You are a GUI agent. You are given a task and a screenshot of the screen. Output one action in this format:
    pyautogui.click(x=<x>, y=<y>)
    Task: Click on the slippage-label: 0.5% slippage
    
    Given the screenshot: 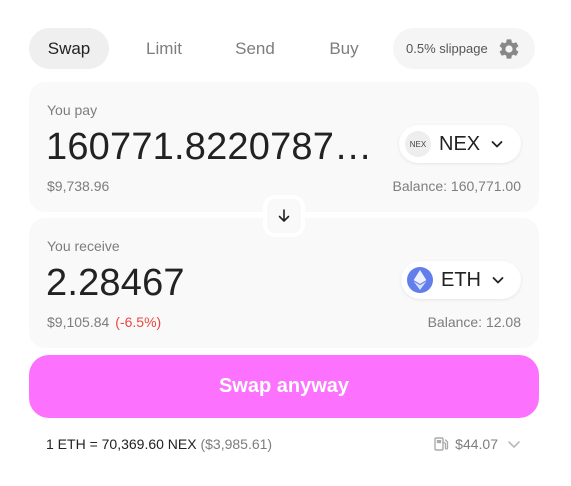 What is the action you would take?
    pyautogui.click(x=447, y=48)
    